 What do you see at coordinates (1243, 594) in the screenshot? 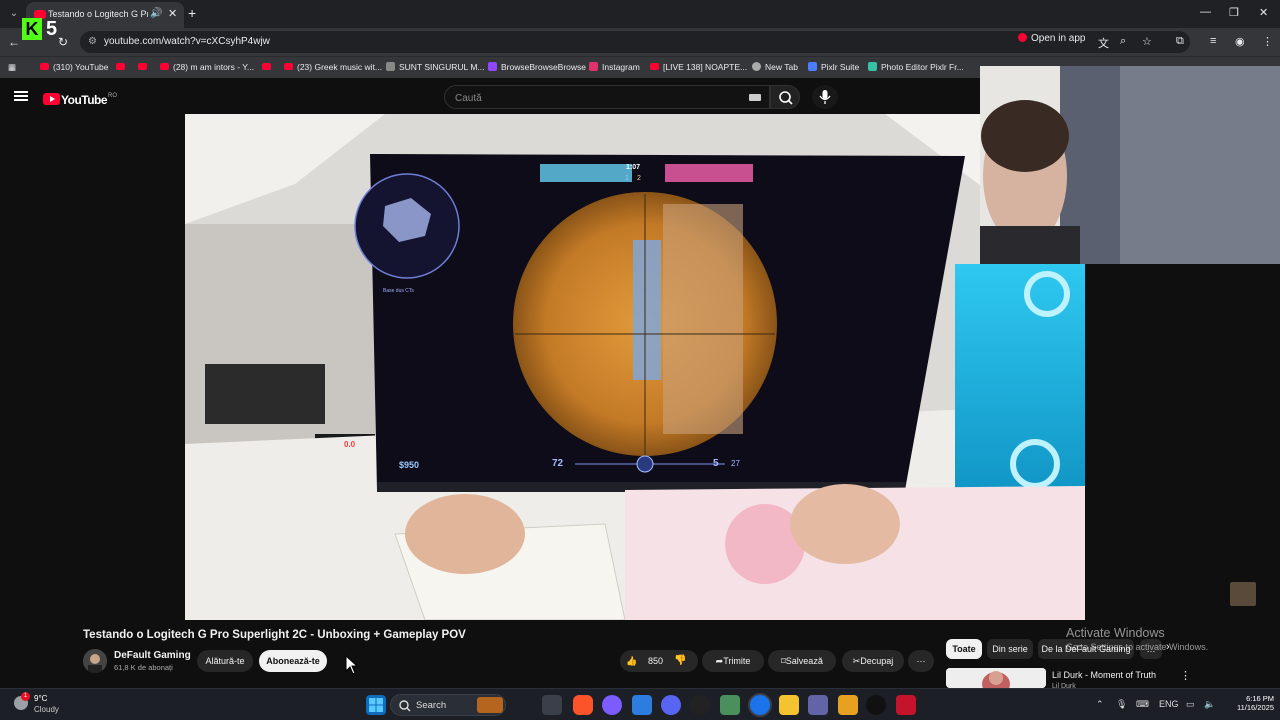
I see `miniplayer-avatar` at bounding box center [1243, 594].